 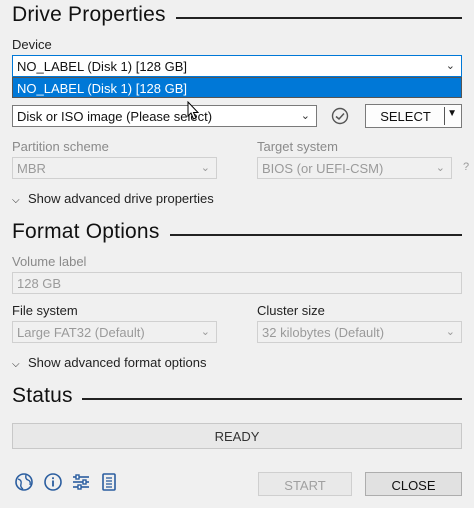 What do you see at coordinates (452, 113) in the screenshot?
I see `dropdown-arrow-icon: ▼` at bounding box center [452, 113].